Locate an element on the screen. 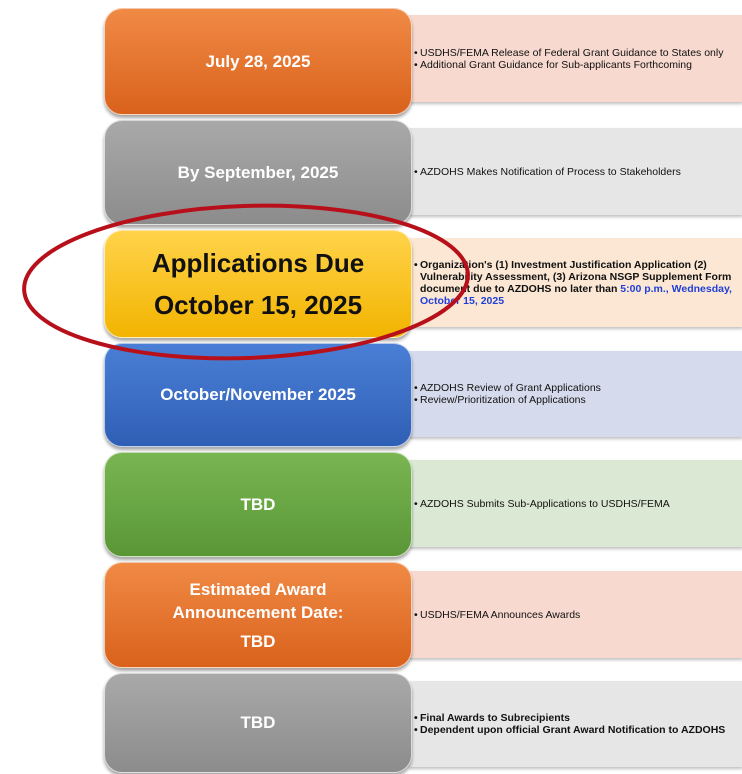 The height and width of the screenshot is (774, 742). step-6-details: USDHS/FEMA Announces Awards is located at coordinates (575, 614).